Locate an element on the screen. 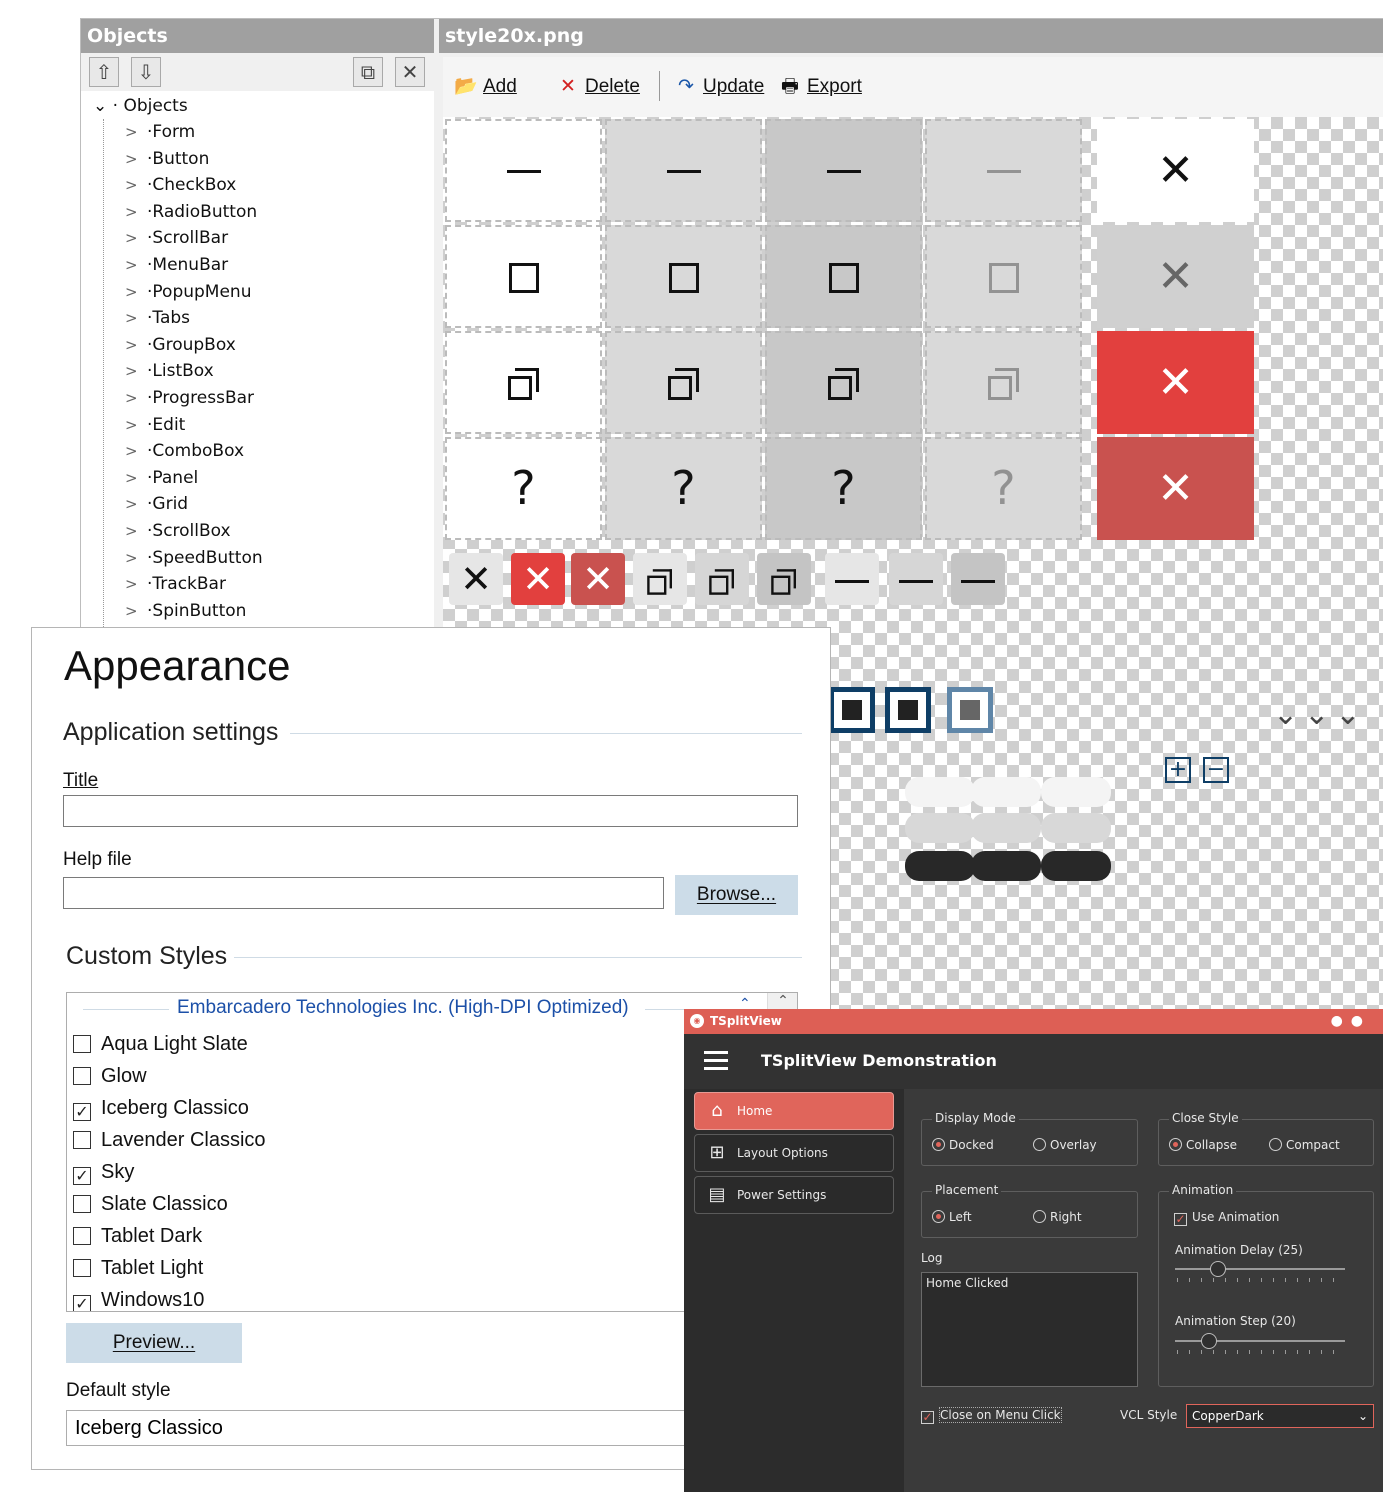  minimize-icon is located at coordinates (843, 171).